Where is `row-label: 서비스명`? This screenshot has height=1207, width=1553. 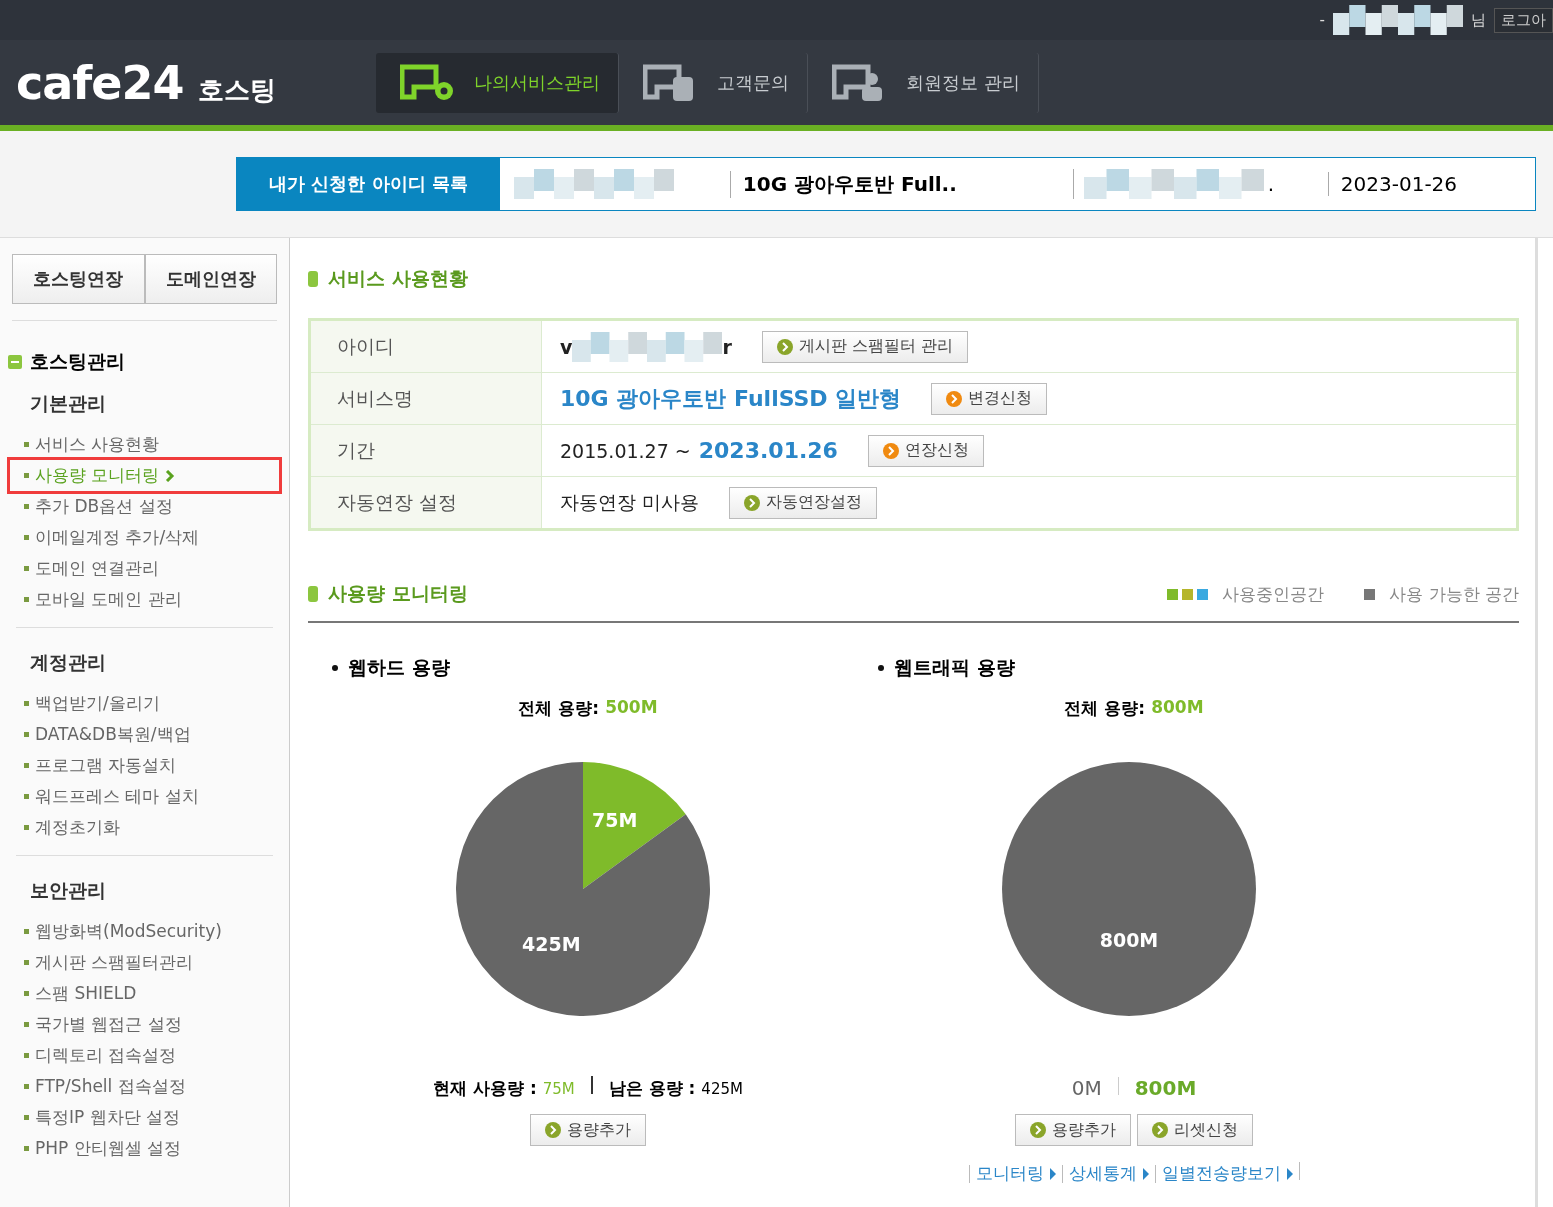 row-label: 서비스명 is located at coordinates (426, 398).